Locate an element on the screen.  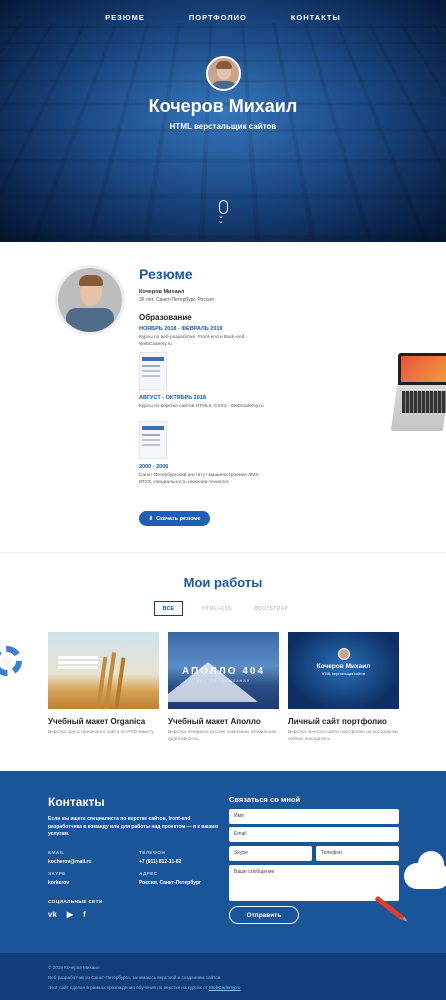
skype-value: korkerov is located at coordinates (58, 883).